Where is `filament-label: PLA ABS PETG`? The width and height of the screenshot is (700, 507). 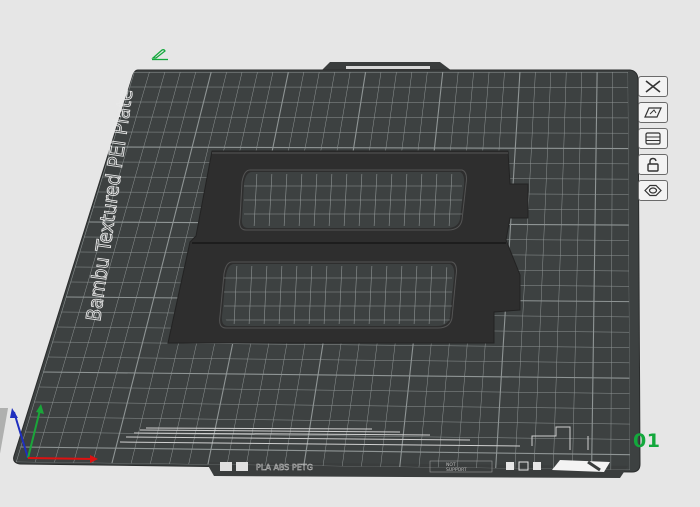 filament-label: PLA ABS PETG is located at coordinates (284, 467).